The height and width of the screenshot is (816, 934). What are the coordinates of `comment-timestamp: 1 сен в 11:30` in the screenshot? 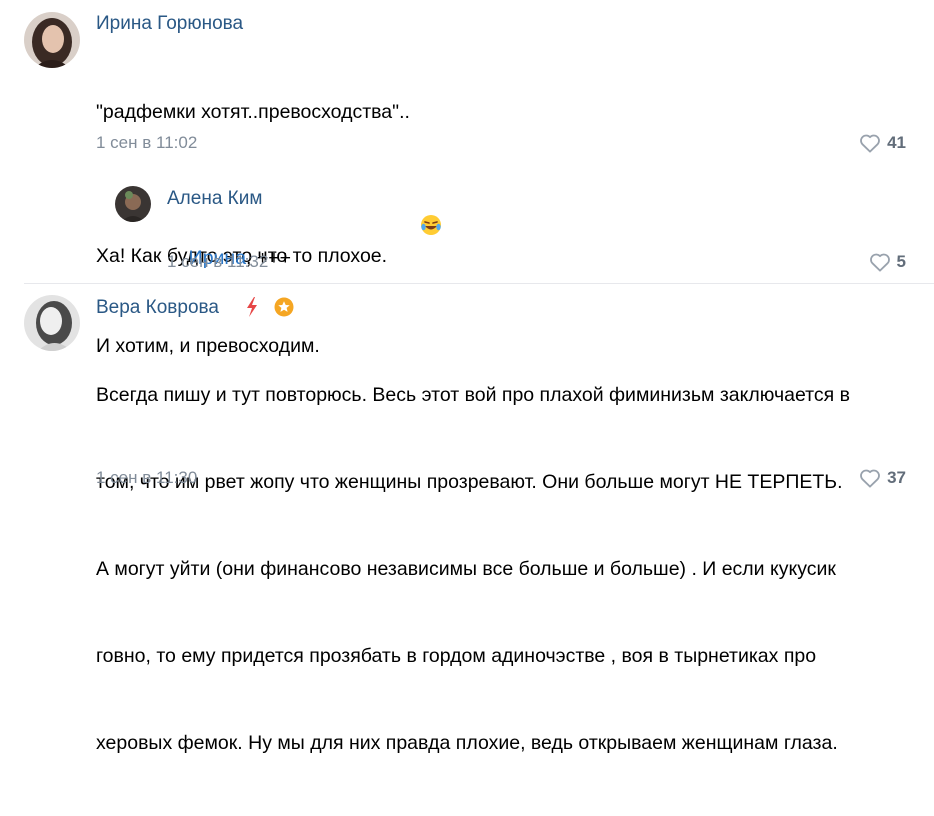 It's located at (146, 478).